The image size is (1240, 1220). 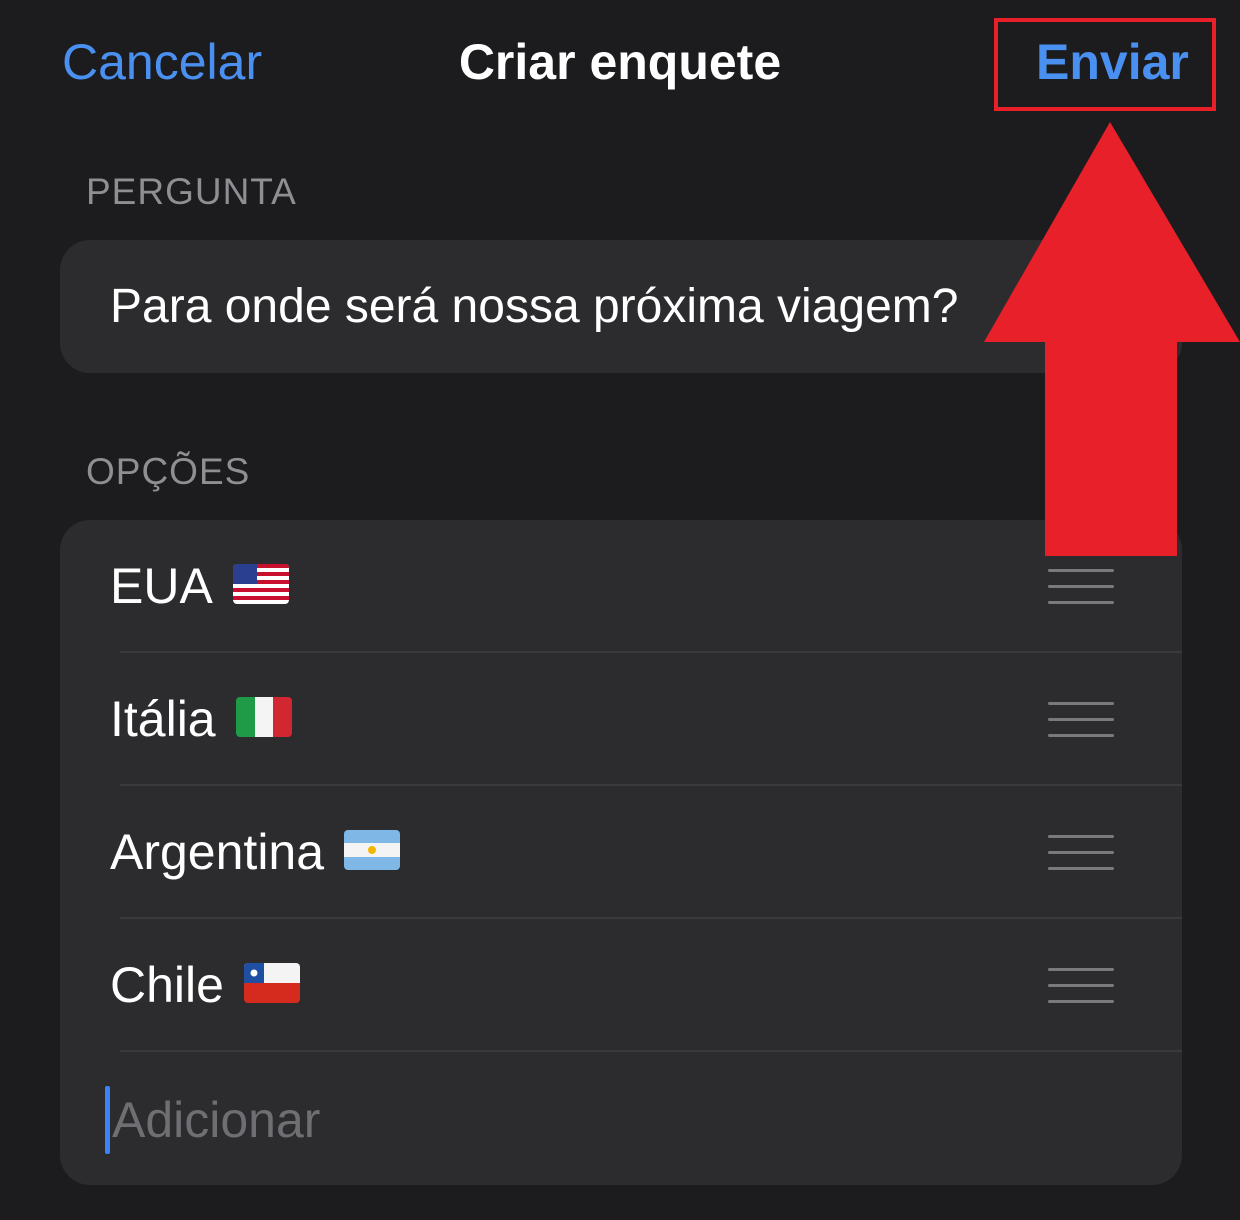 I want to click on italy-flag-icon, so click(x=263, y=716).